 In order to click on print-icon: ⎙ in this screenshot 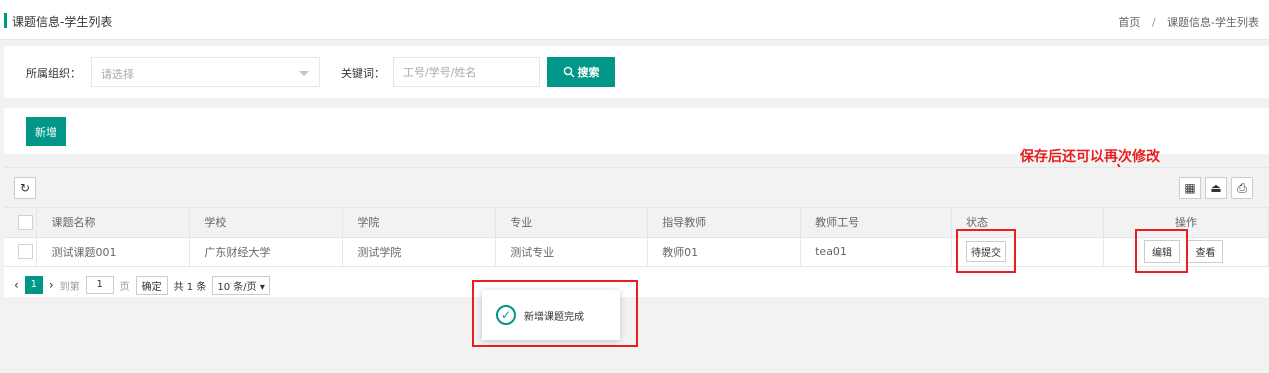, I will do `click(1242, 188)`.